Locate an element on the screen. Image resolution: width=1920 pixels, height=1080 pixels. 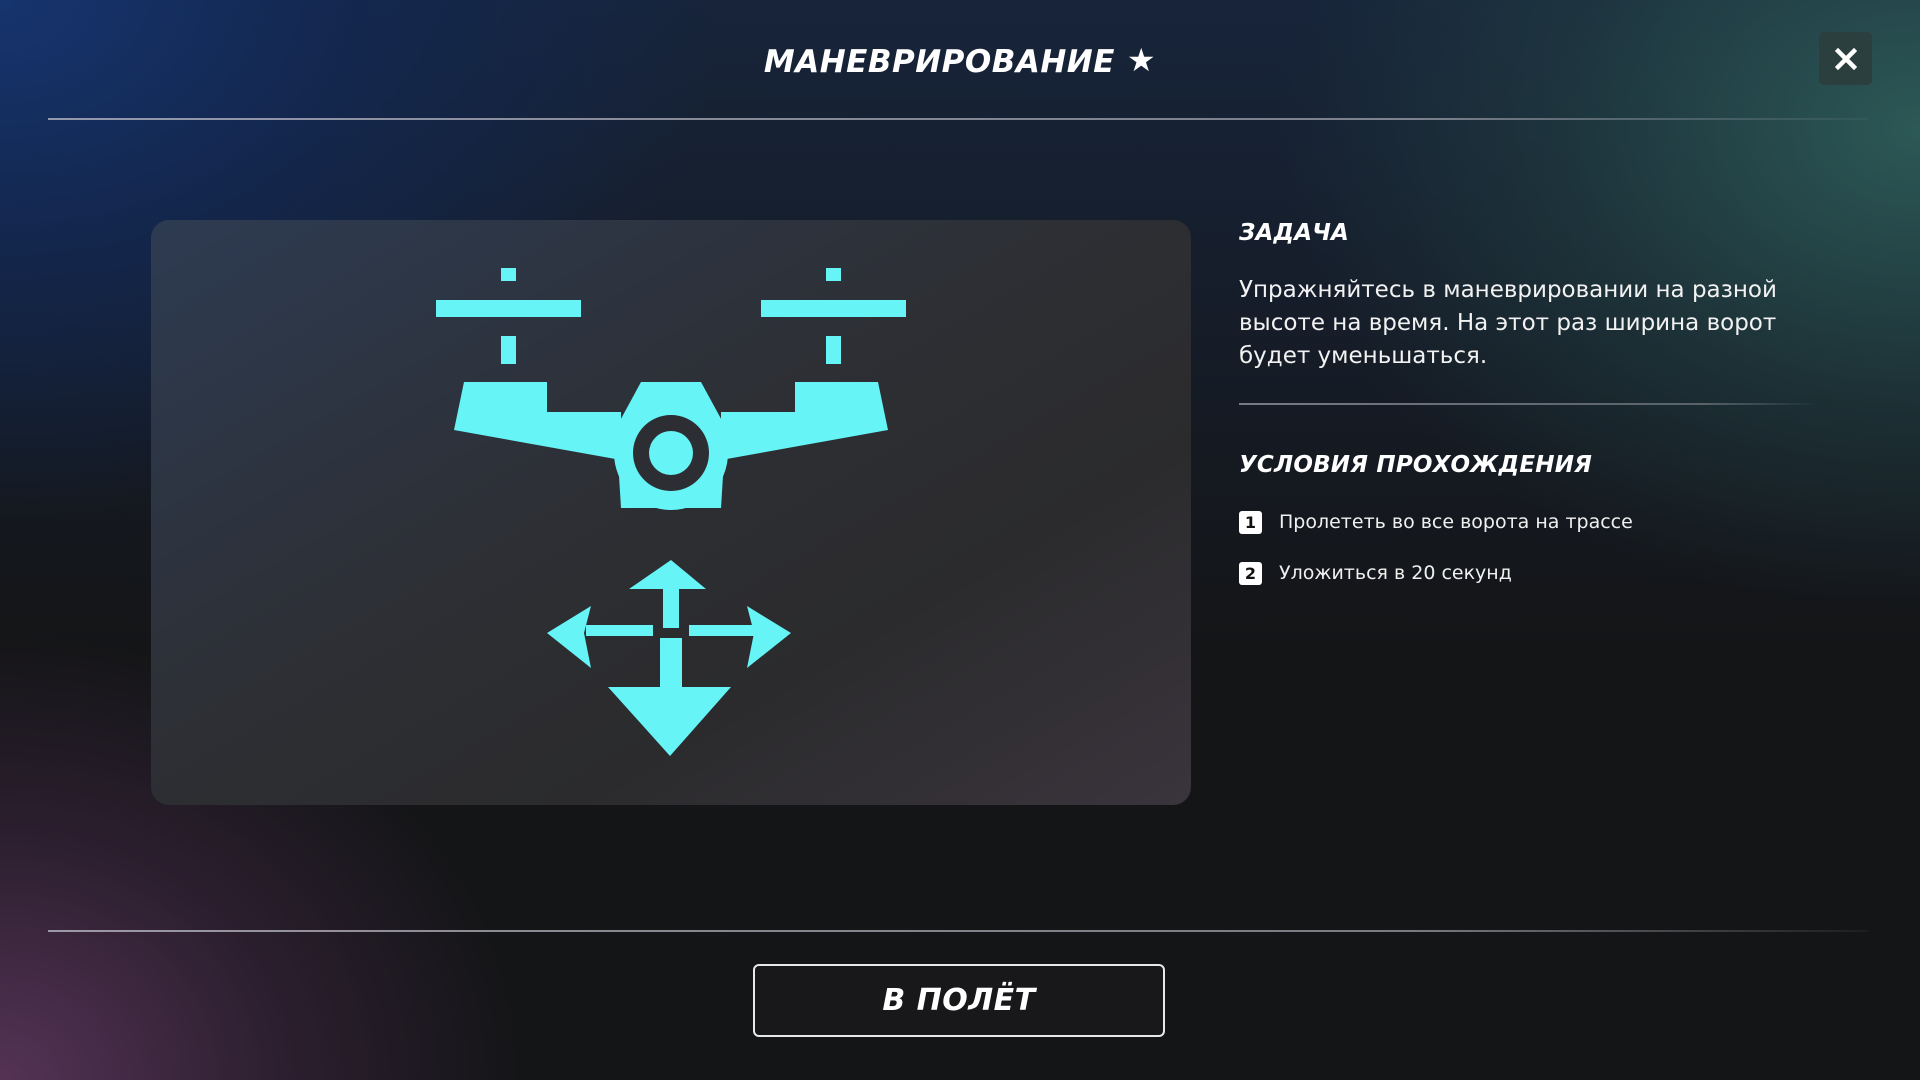
close-icon is located at coordinates (1845, 58).